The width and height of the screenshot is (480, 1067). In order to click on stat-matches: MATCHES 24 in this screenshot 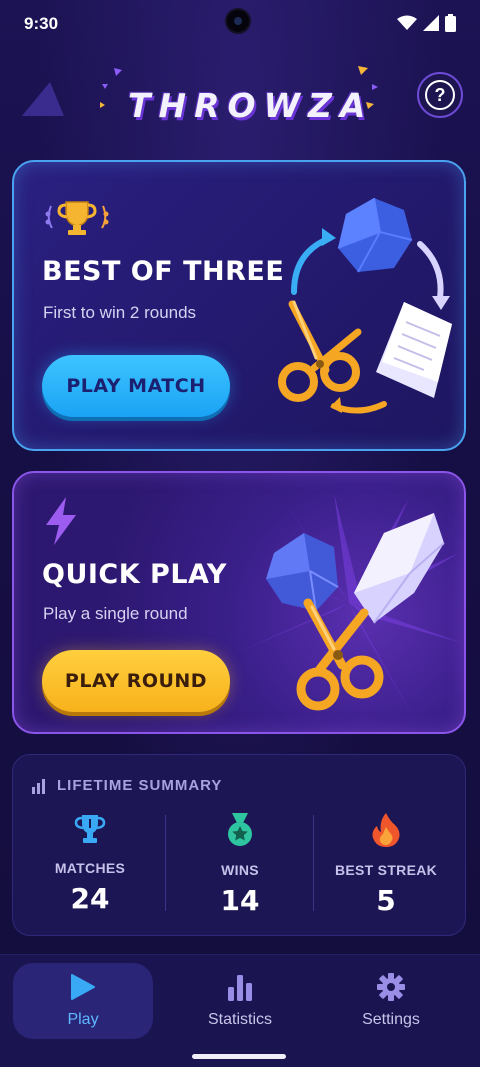, I will do `click(90, 864)`.